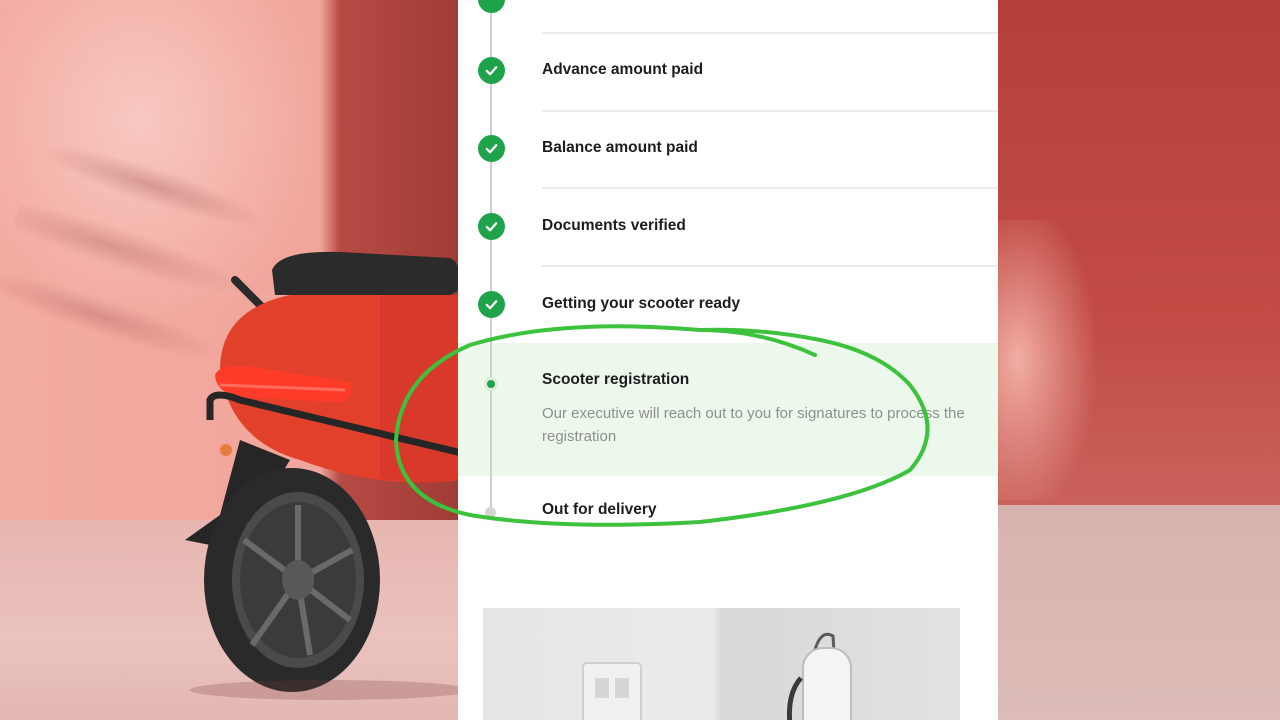 The width and height of the screenshot is (1280, 720). What do you see at coordinates (641, 303) in the screenshot?
I see `step-label: Getting your scooter ready` at bounding box center [641, 303].